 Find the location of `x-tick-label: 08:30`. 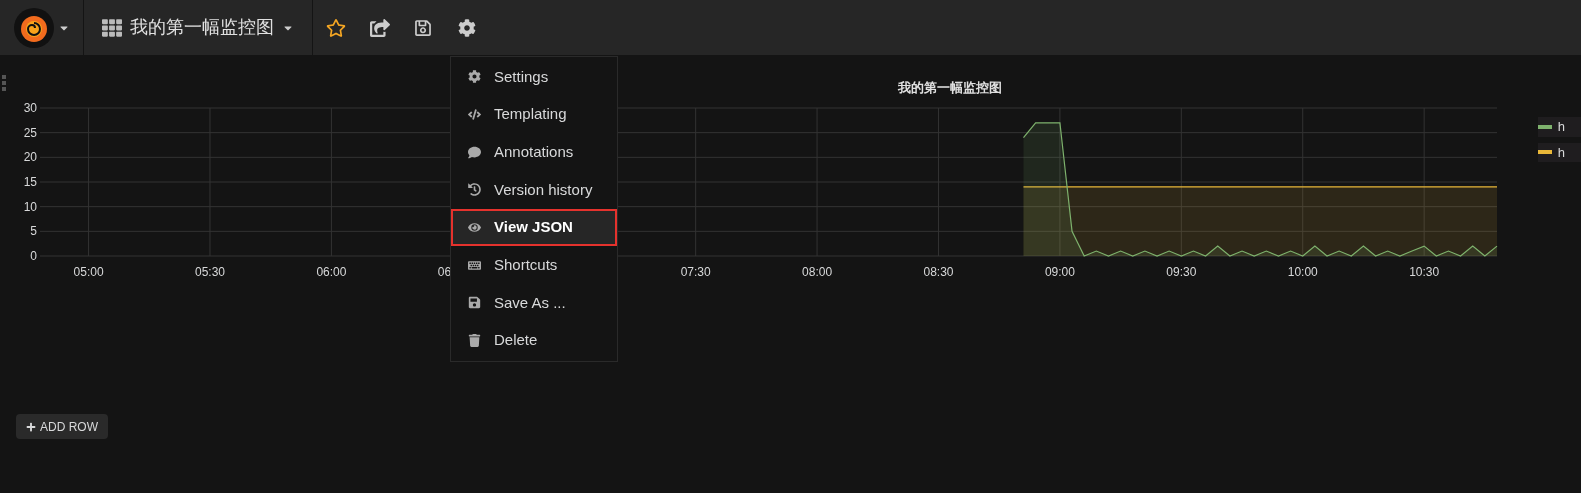

x-tick-label: 08:30 is located at coordinates (938, 272).